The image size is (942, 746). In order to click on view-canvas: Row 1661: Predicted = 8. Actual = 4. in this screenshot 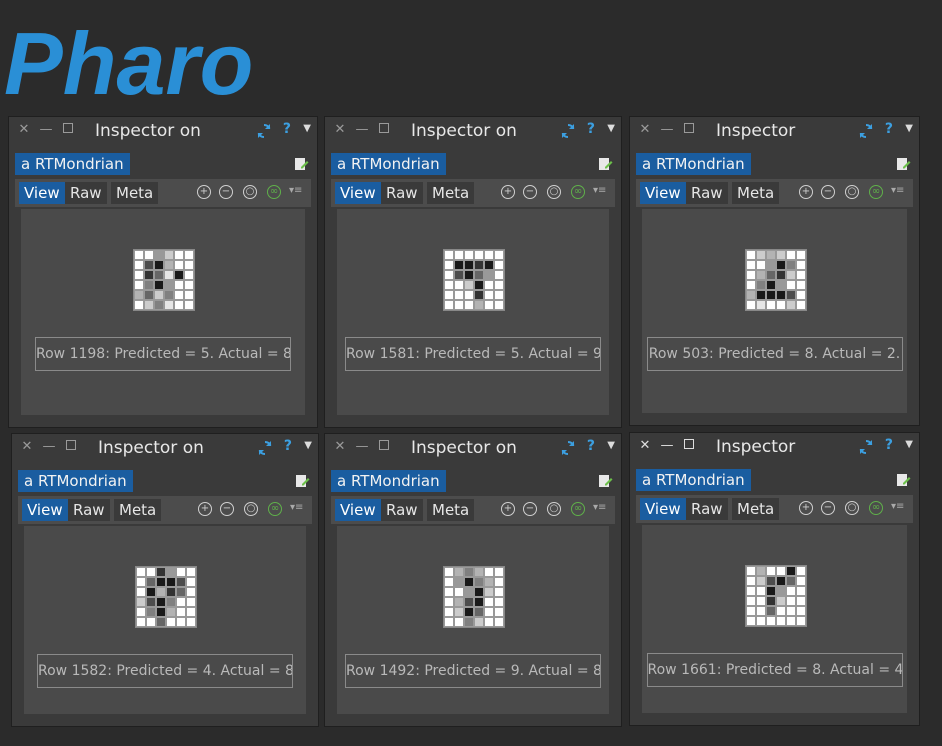, I will do `click(774, 619)`.